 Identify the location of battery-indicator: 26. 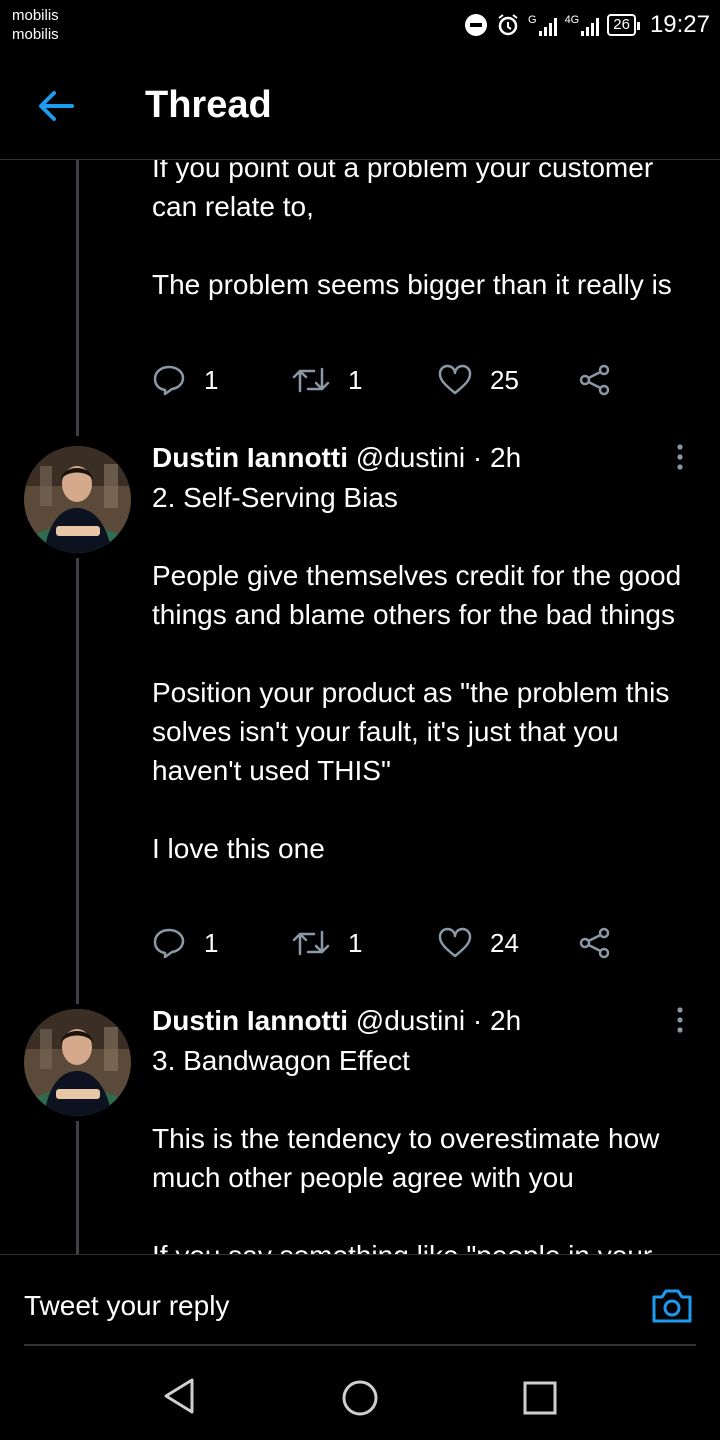
(623, 25).